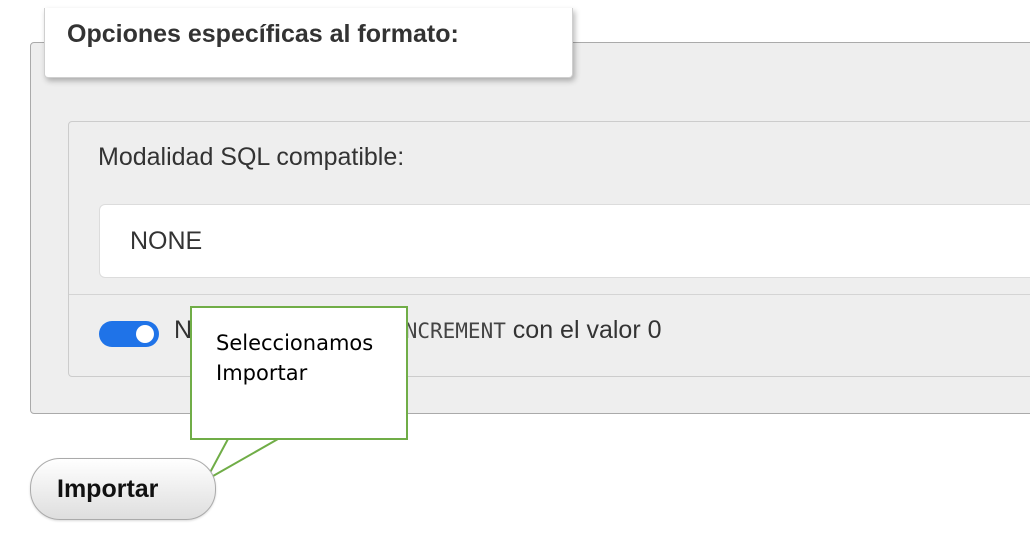 The height and width of the screenshot is (546, 1030). I want to click on auto-increment-zero-toggle, so click(129, 334).